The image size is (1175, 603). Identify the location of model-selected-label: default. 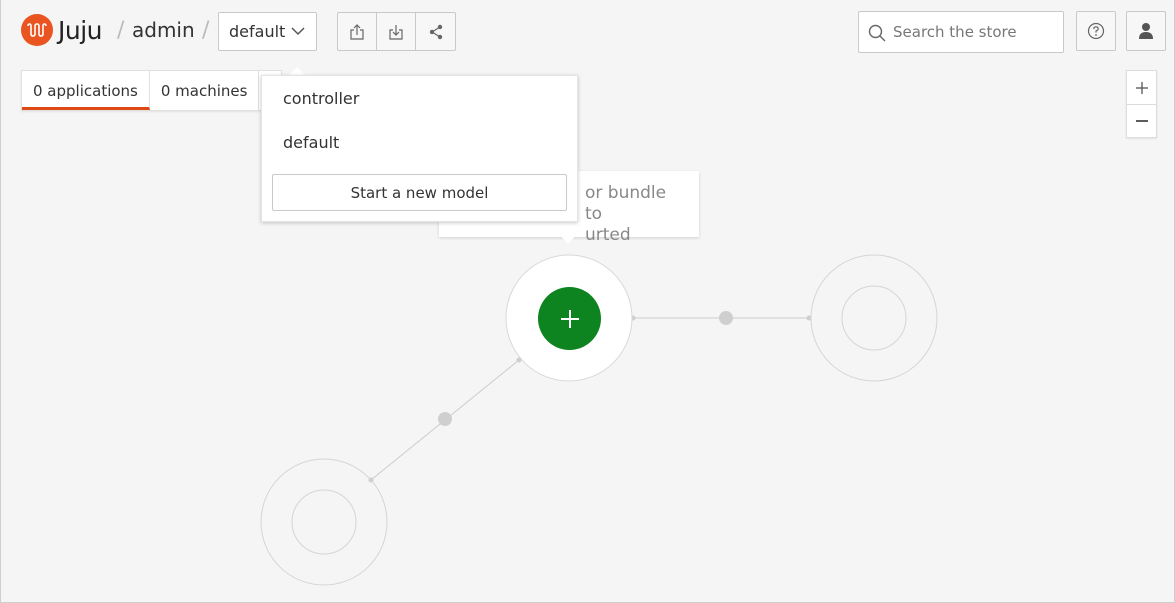
(257, 31).